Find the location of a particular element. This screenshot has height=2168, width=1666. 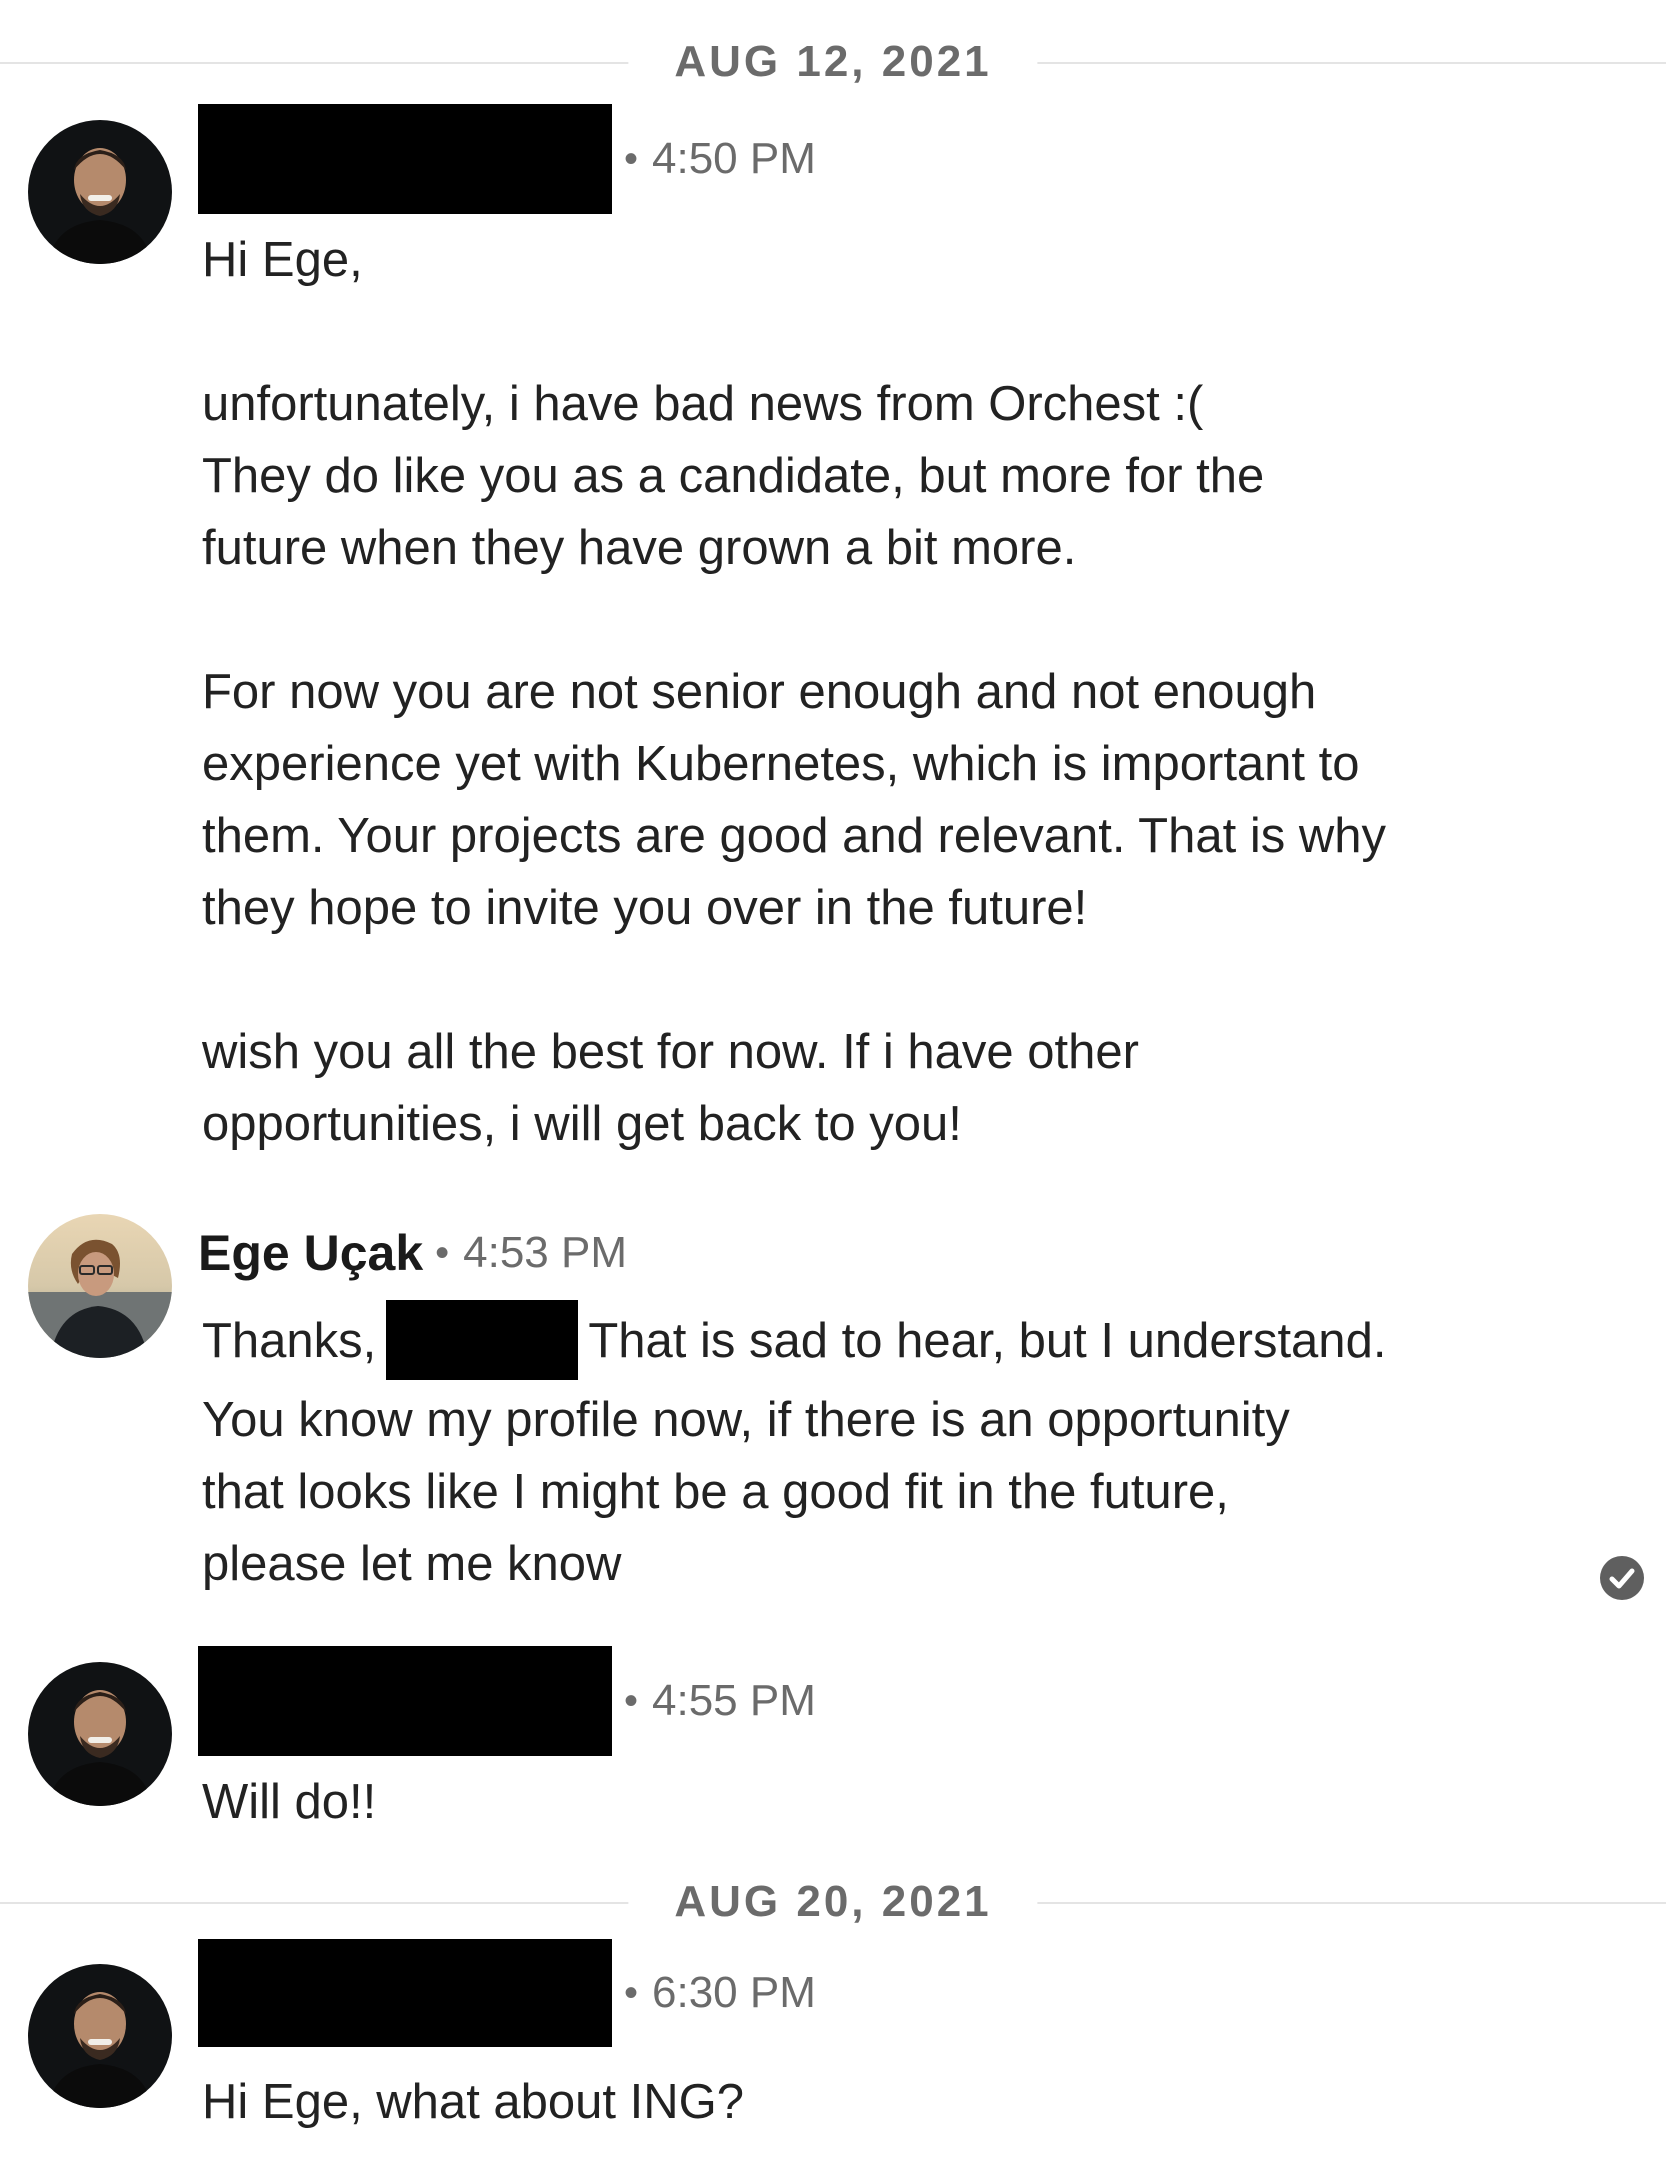

message-body: Hi Ege, what about ING? is located at coordinates (852, 2102).